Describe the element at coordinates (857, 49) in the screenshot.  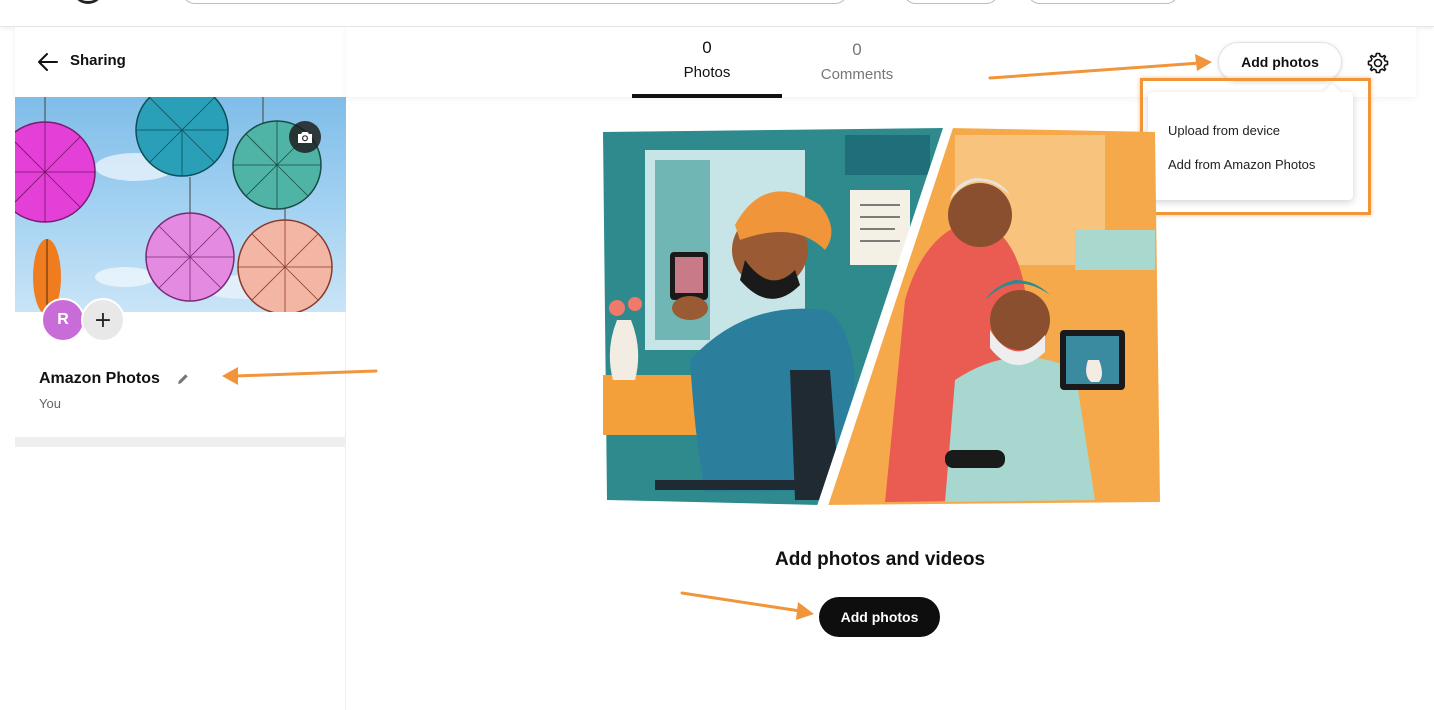
I see `comments-count: 0` at that location.